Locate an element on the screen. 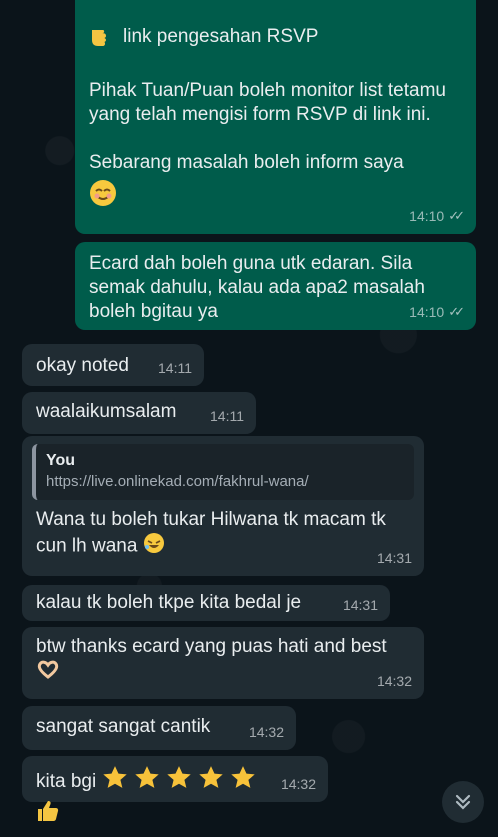 Image resolution: width=498 pixels, height=837 pixels. message-text: Sebarang masalah boleh inform saya is located at coordinates (246, 162).